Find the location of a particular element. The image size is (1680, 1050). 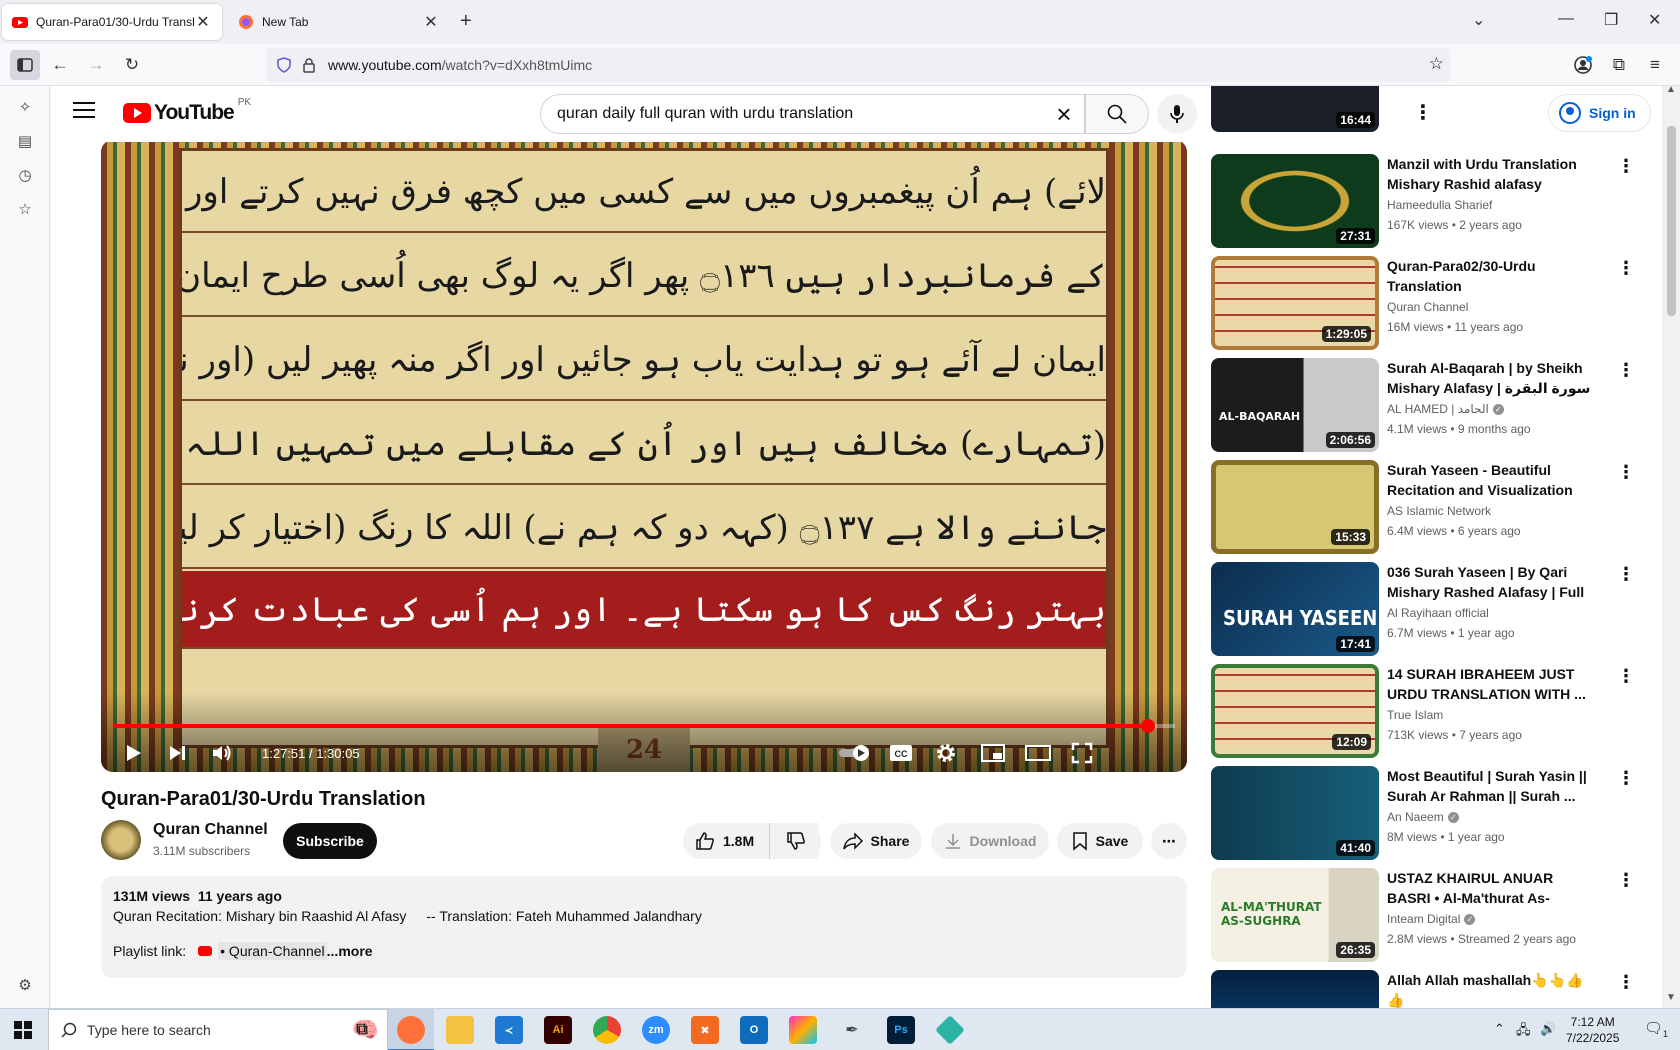

task-view-icon: ⧉ is located at coordinates (362, 1030).